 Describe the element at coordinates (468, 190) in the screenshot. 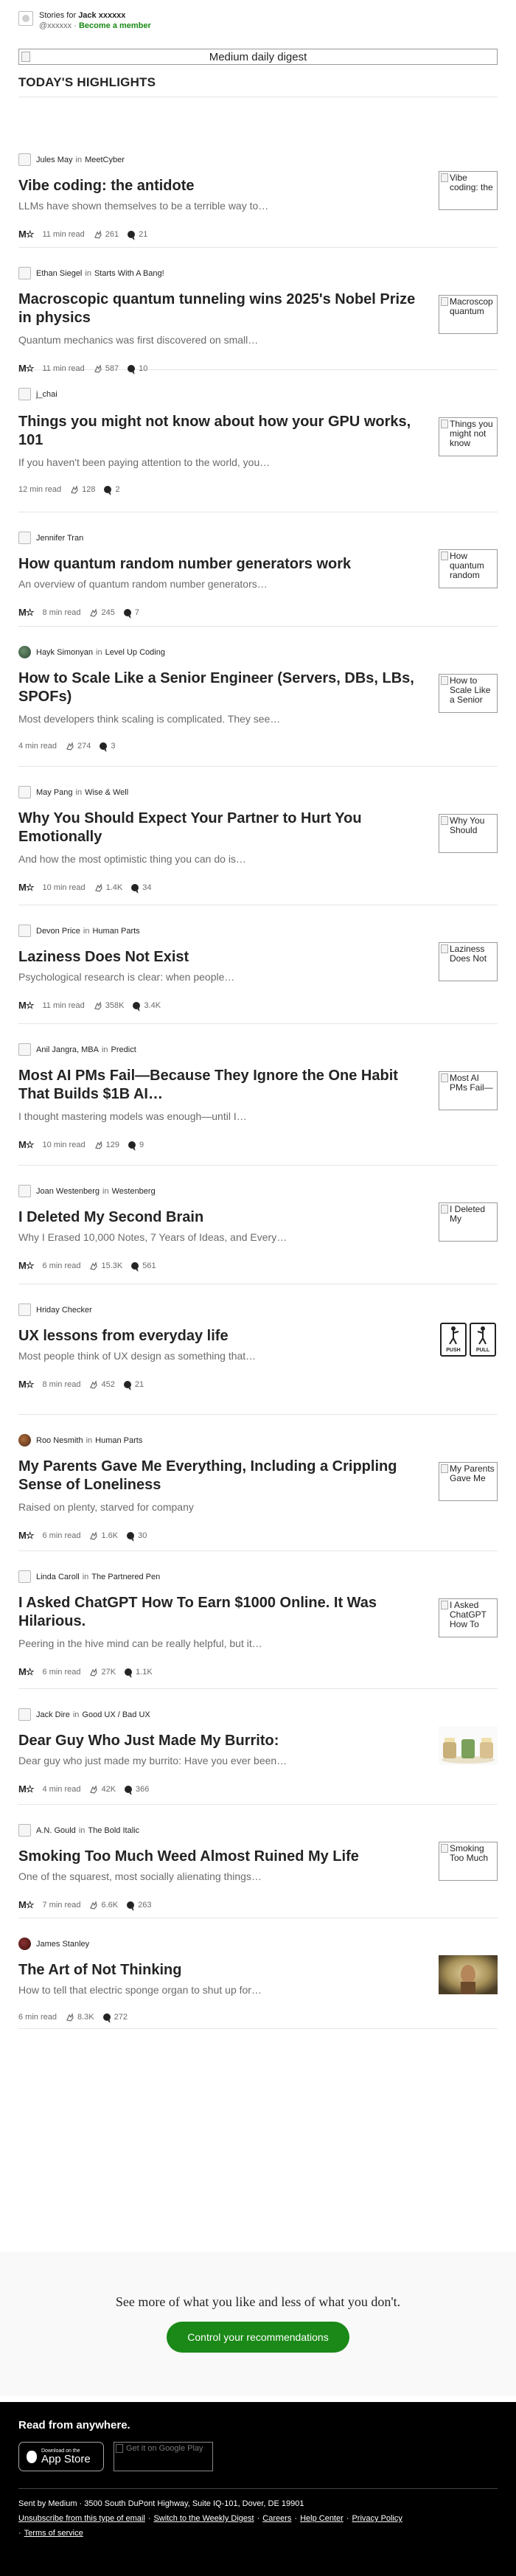

I see `article-thumbnail: Vibe coding: the` at that location.